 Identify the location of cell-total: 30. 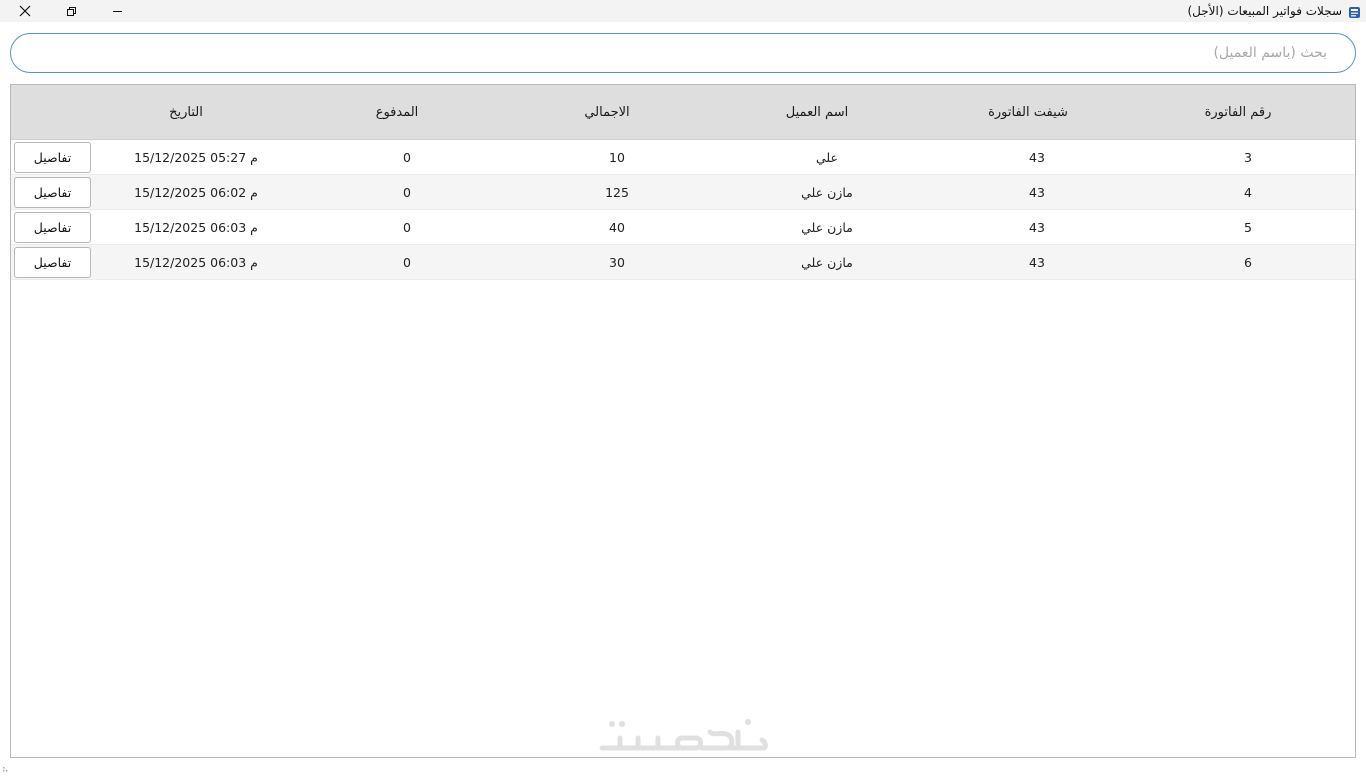
(617, 262).